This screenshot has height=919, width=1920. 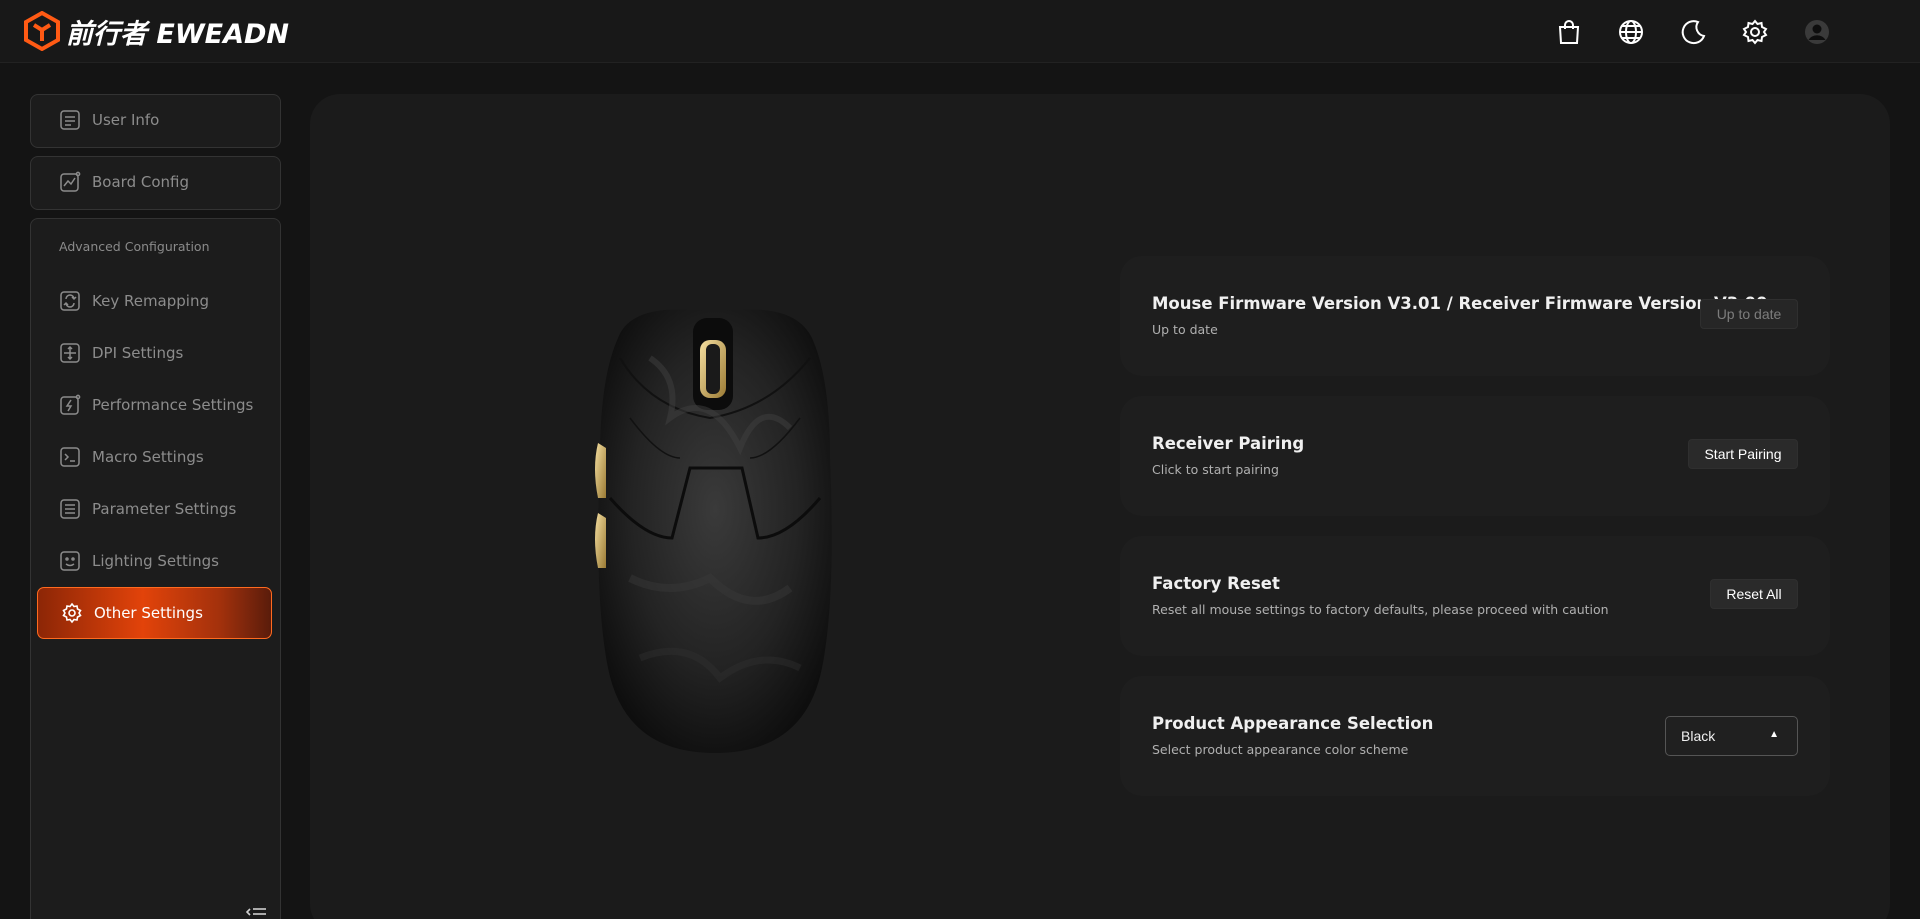 What do you see at coordinates (1754, 594) in the screenshot?
I see `reset-all-button: Reset All` at bounding box center [1754, 594].